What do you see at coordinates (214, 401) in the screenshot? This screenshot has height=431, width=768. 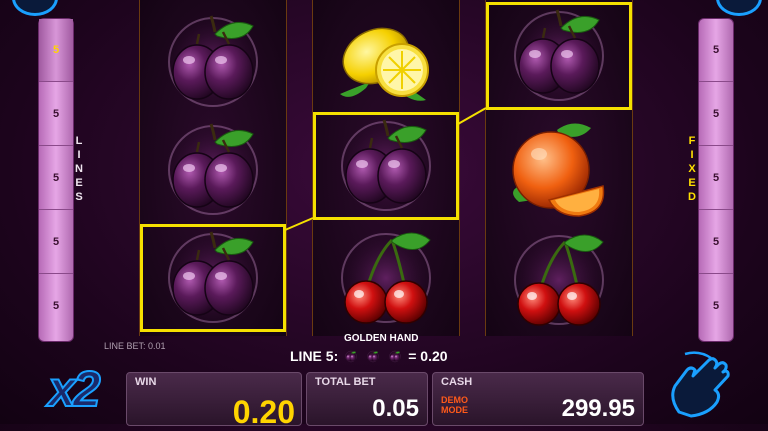 I see `win-panel: WIN 0.20` at bounding box center [214, 401].